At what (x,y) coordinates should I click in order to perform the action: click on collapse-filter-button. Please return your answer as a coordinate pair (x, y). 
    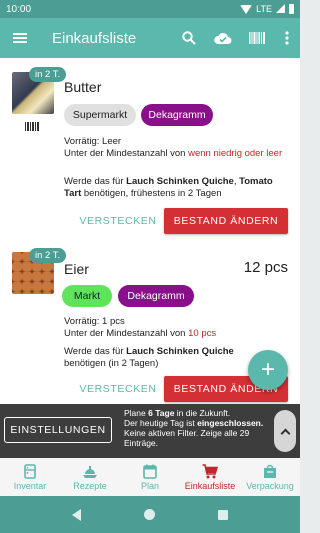
    Looking at the image, I should click on (285, 431).